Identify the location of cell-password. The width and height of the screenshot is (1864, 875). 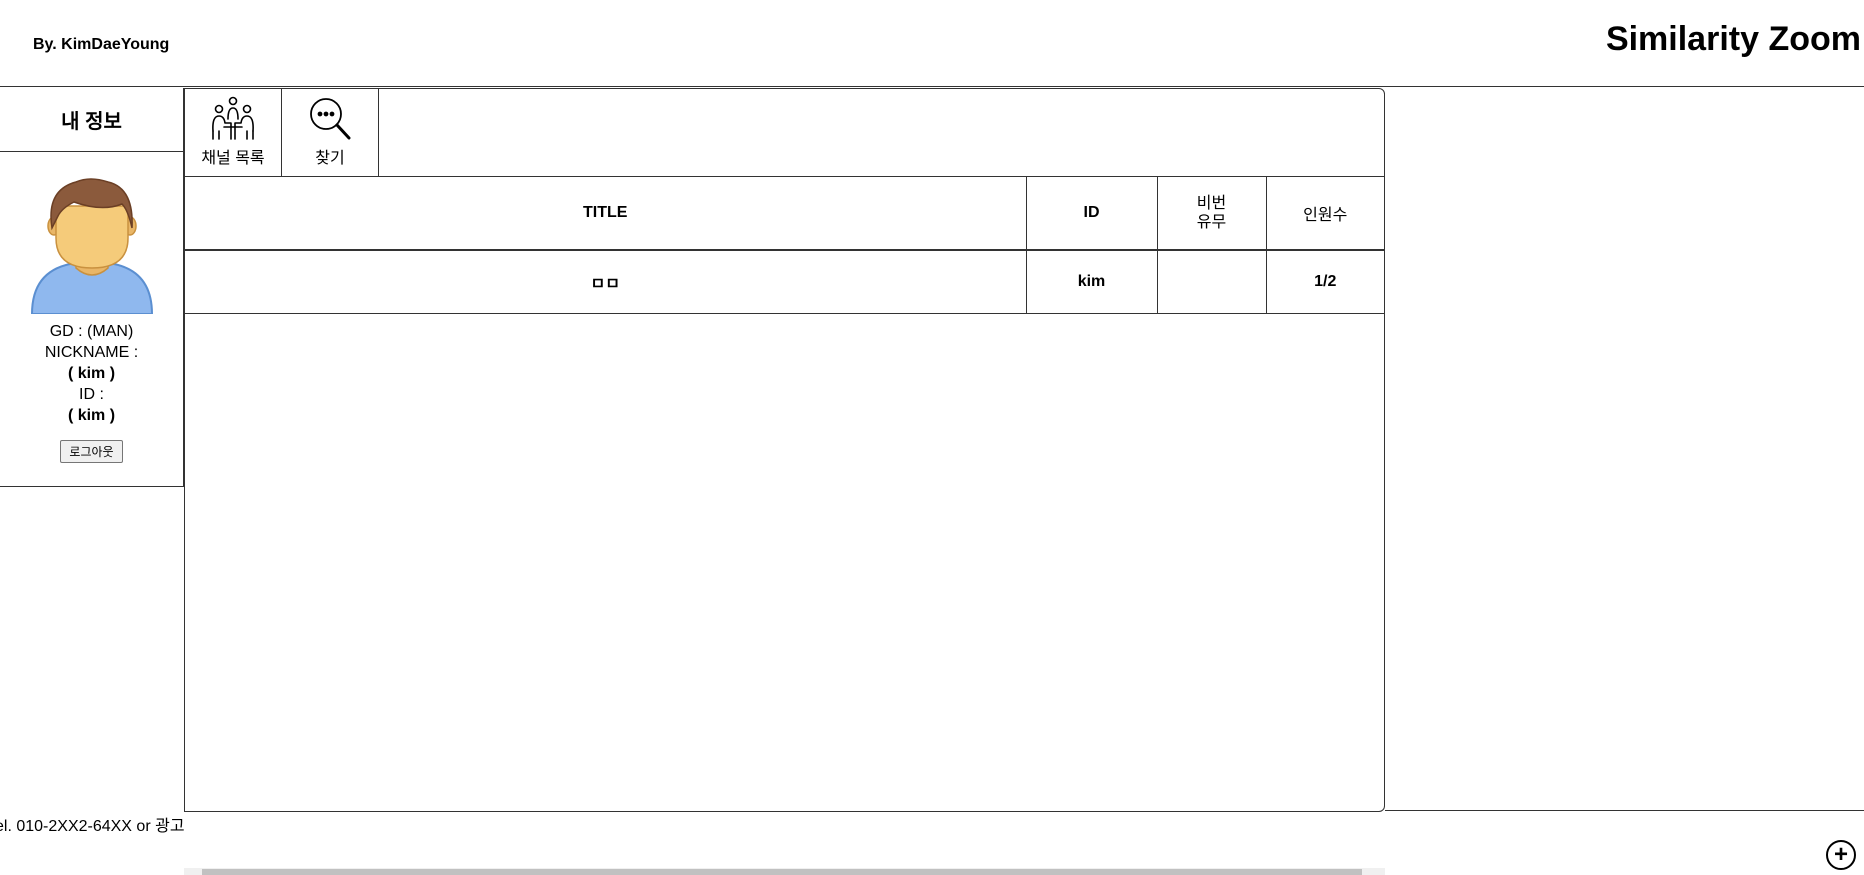
(1211, 281).